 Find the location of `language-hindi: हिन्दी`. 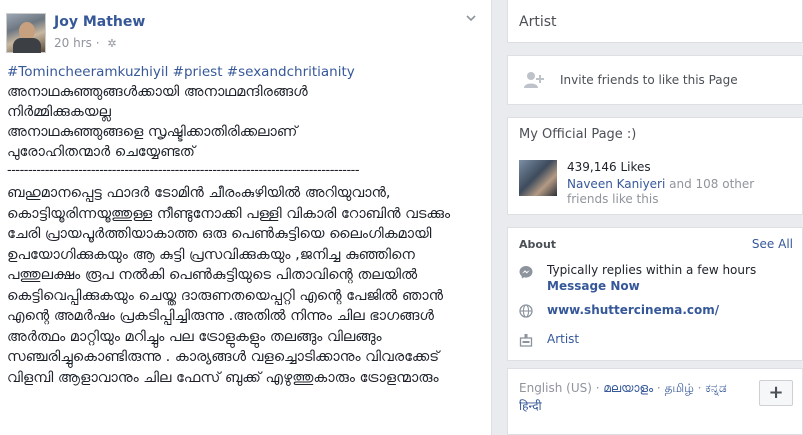

language-hindi: हिन्दी is located at coordinates (530, 406).